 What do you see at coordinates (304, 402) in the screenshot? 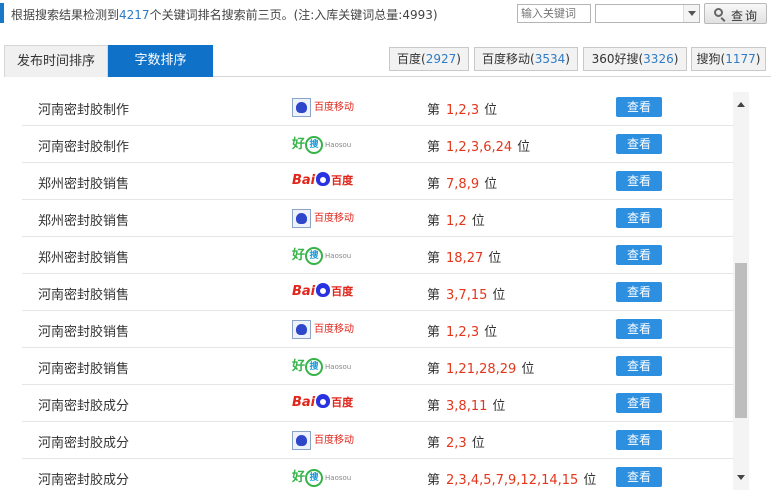
I see `baidu-logo-text: Bai` at bounding box center [304, 402].